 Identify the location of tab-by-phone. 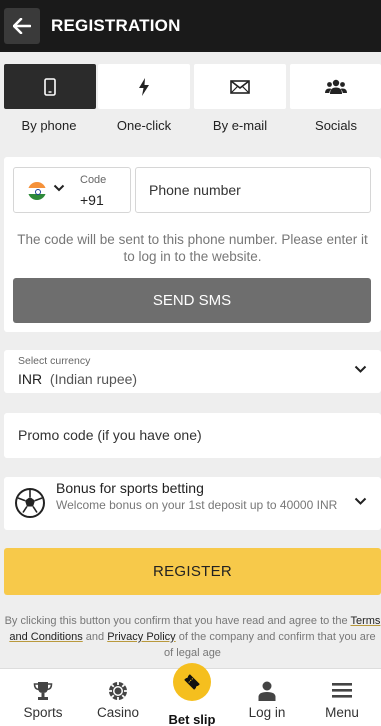
(50, 86).